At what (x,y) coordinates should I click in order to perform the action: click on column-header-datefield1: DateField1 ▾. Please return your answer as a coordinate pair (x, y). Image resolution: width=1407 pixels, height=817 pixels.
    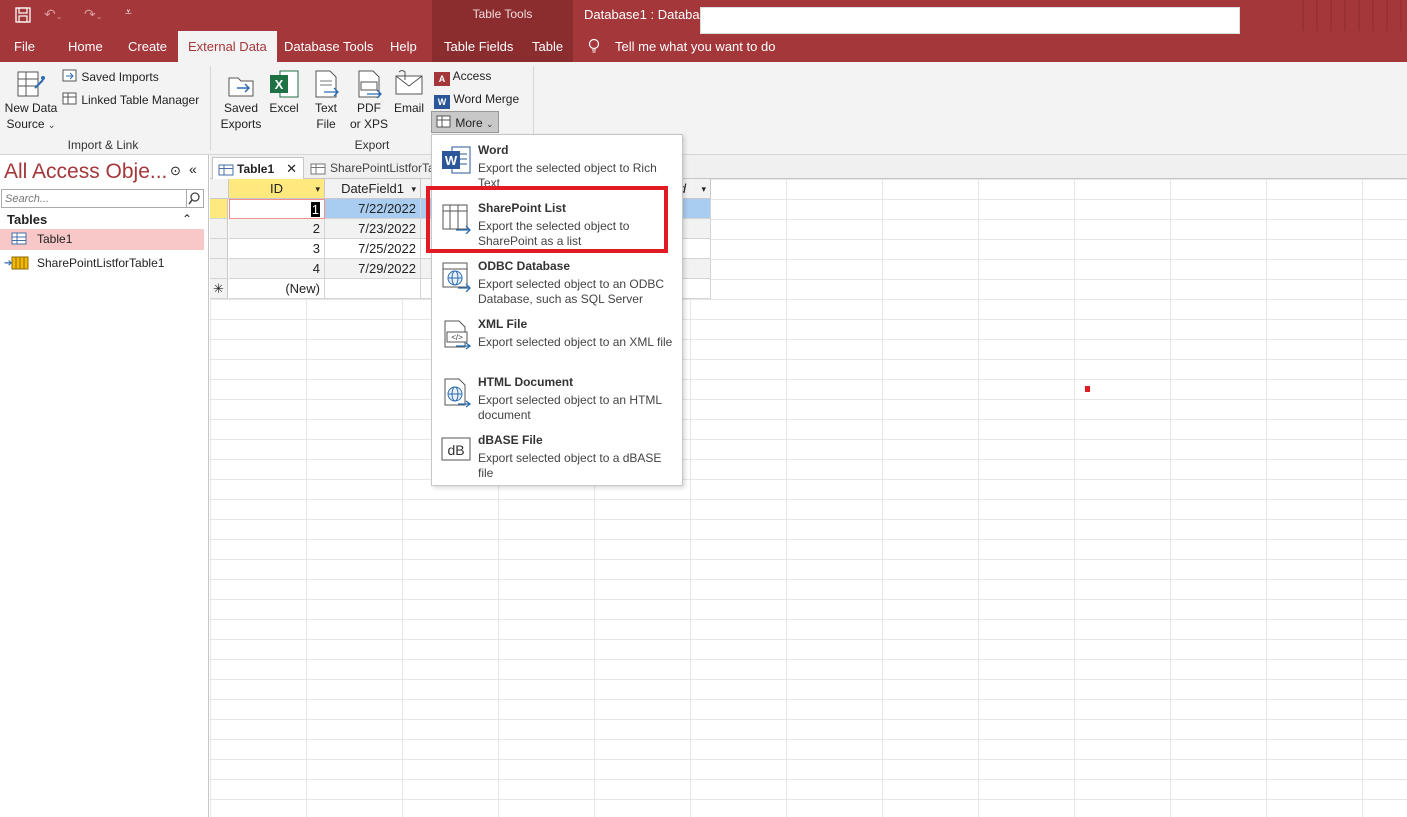
    Looking at the image, I should click on (373, 189).